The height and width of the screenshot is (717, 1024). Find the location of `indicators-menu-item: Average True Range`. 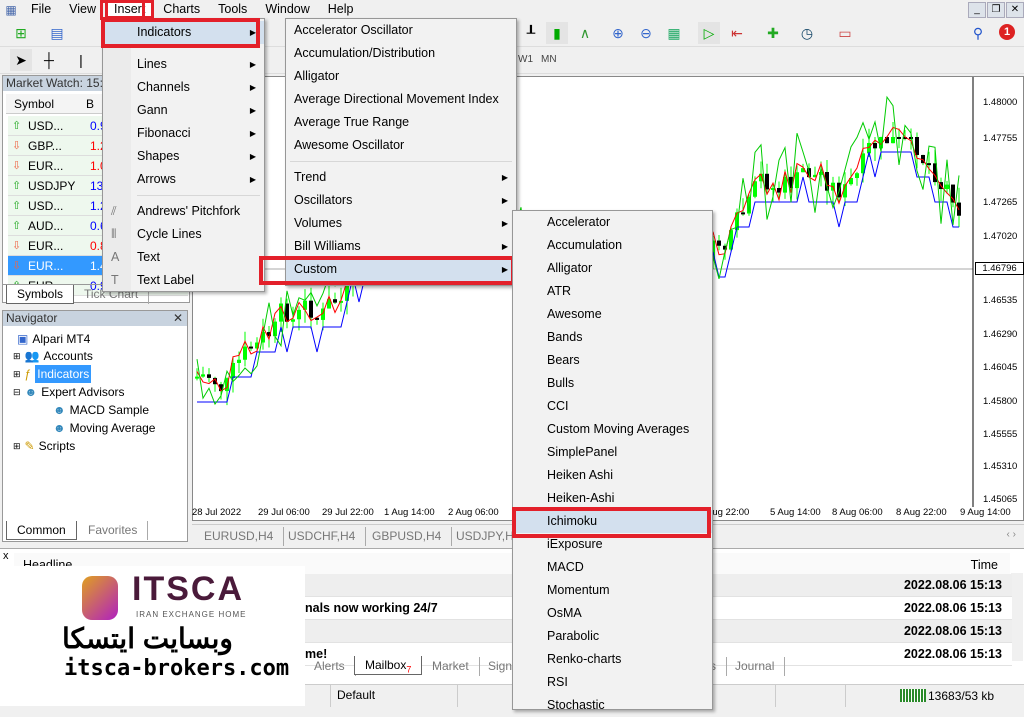

indicators-menu-item: Average True Range is located at coordinates (401, 122).